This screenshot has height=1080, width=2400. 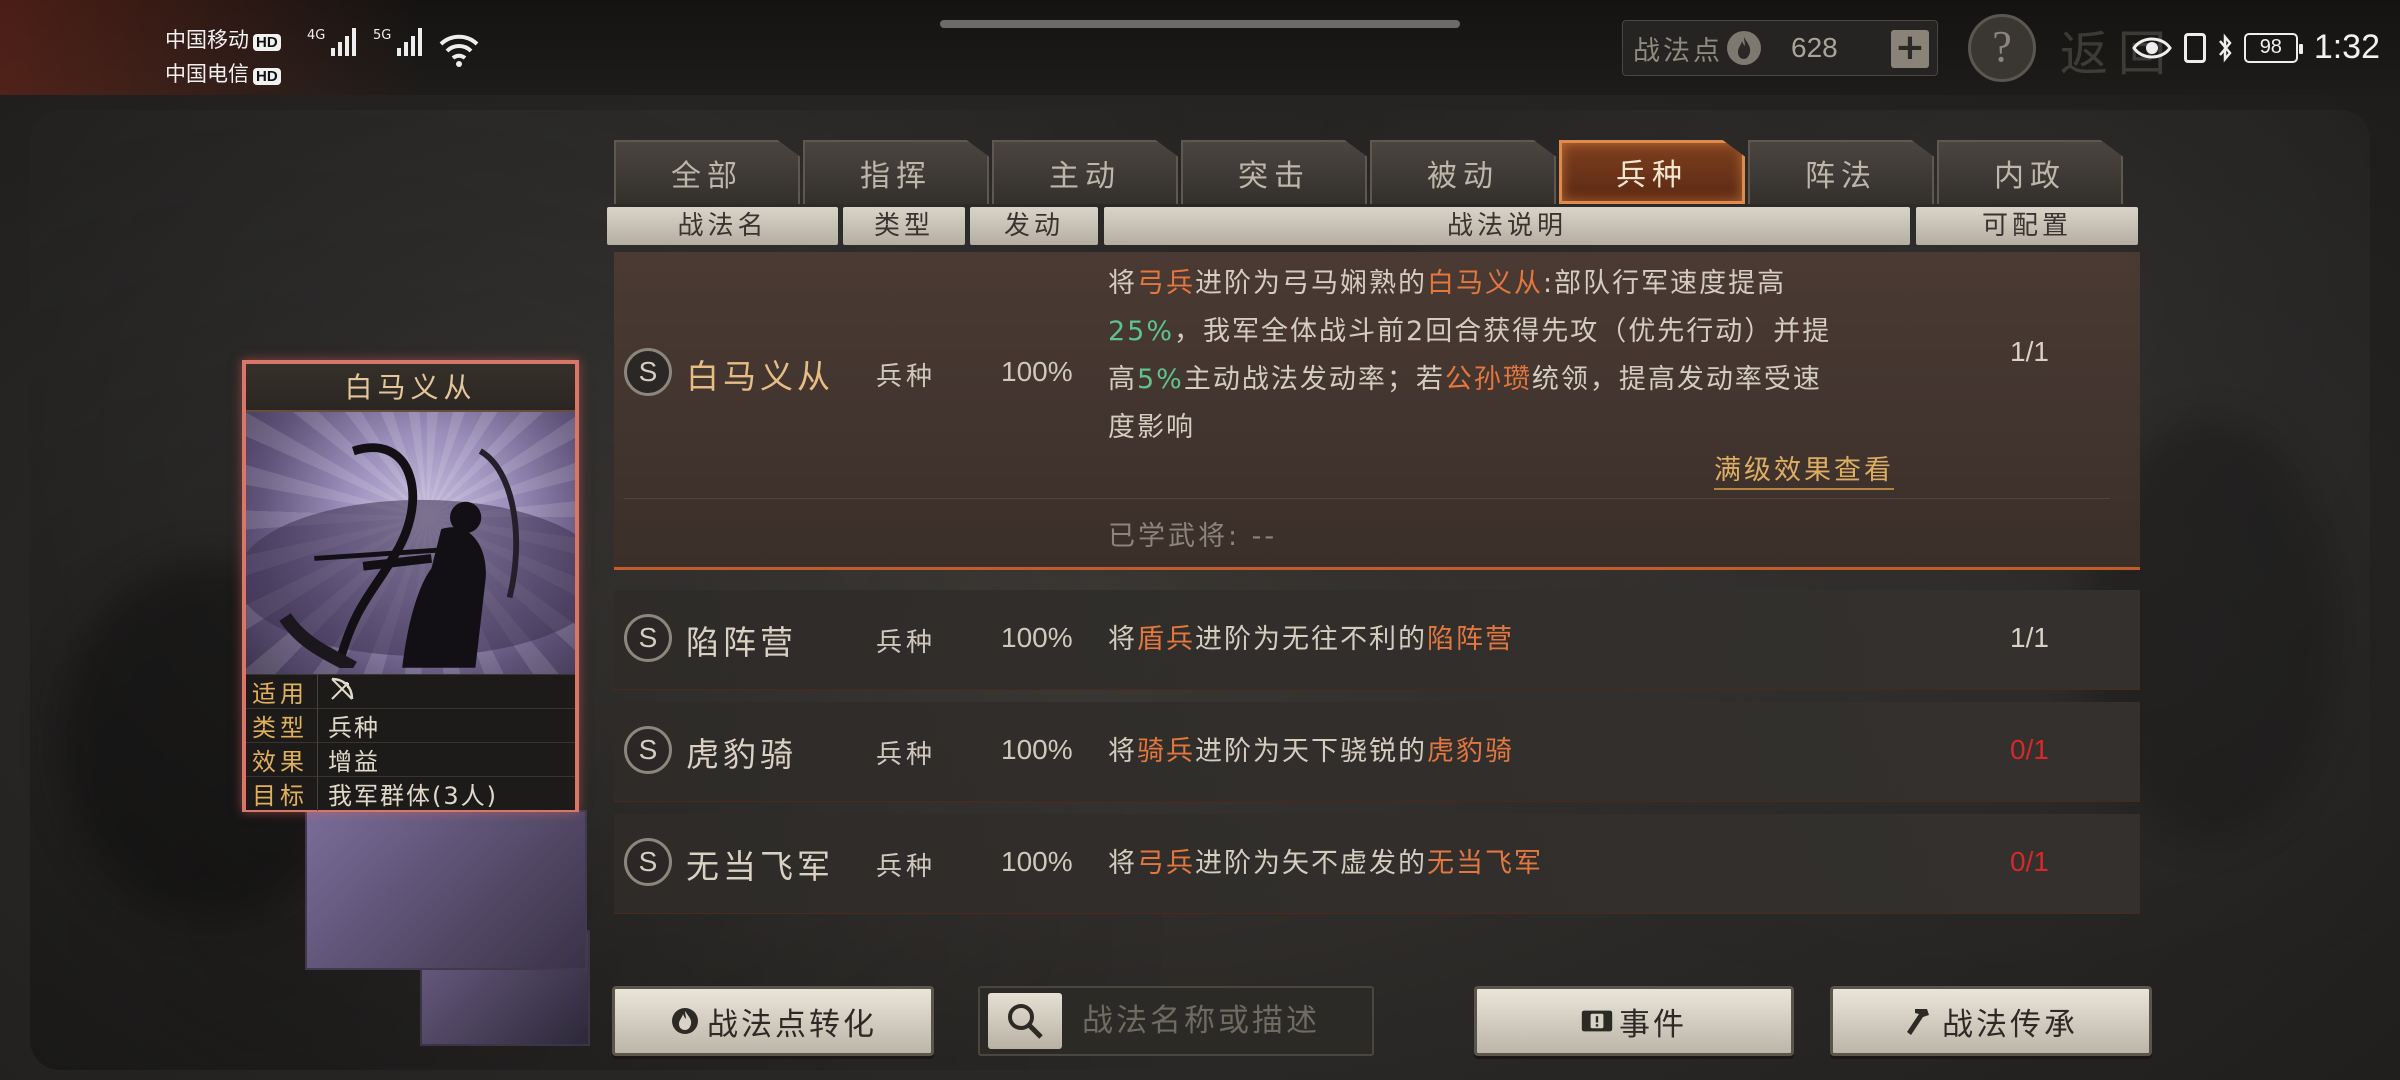 I want to click on card-info-key: 类型, so click(x=282, y=725).